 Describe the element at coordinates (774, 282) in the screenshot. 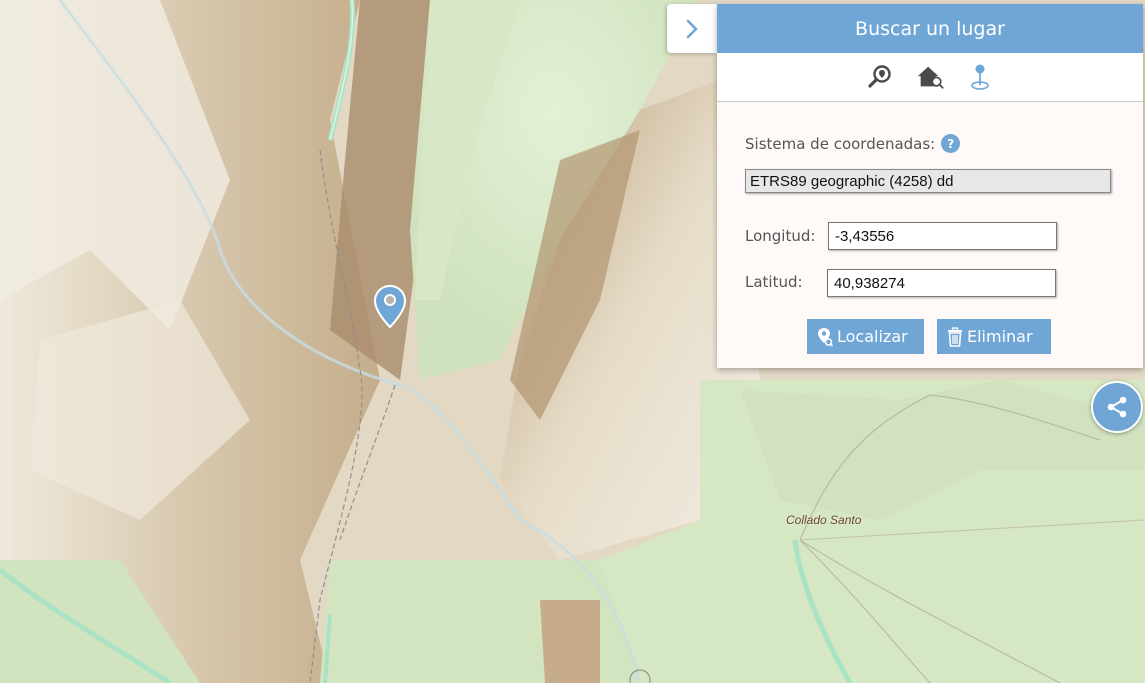

I see `latitude-label: Latitud:` at that location.